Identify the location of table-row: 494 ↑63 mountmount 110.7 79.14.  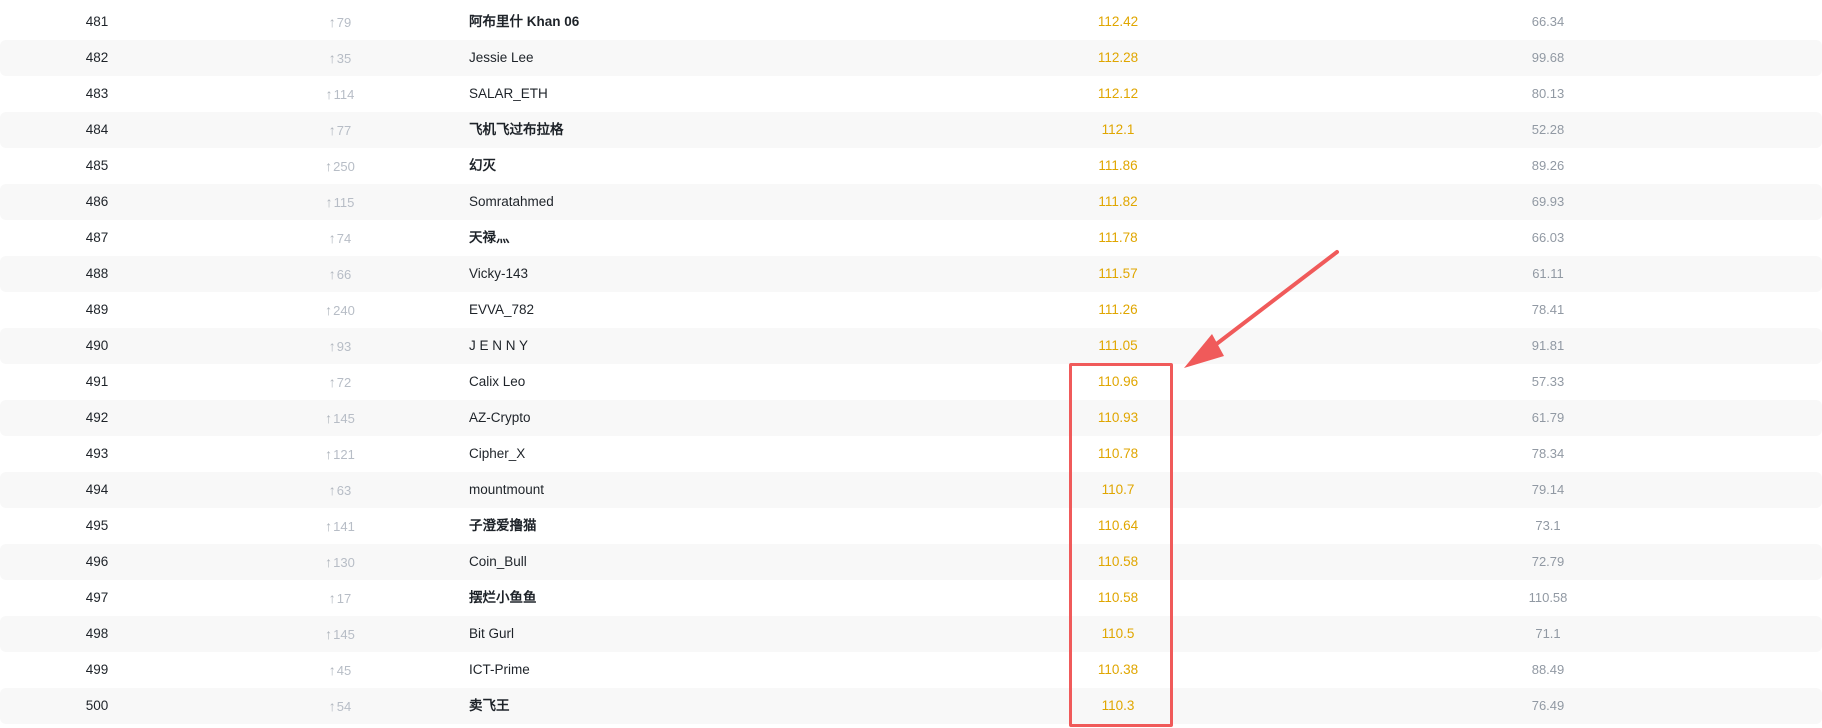
(911, 490).